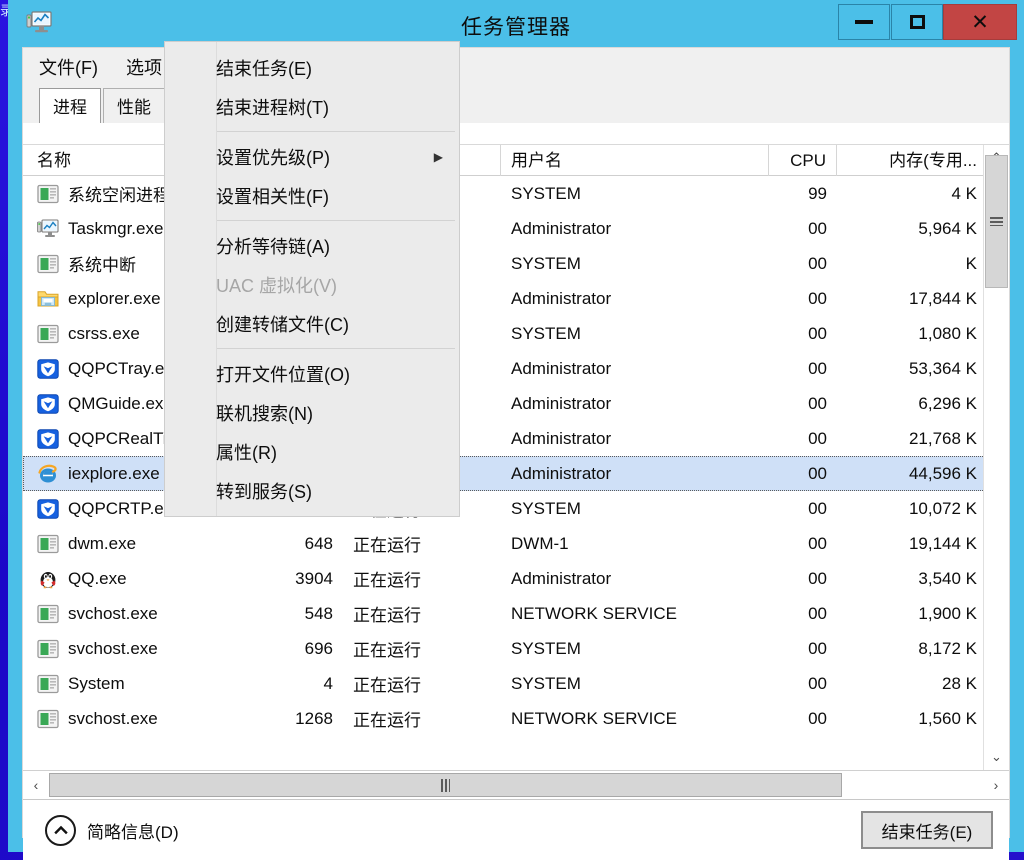  I want to click on process-name-label: dwm.exe, so click(102, 543).